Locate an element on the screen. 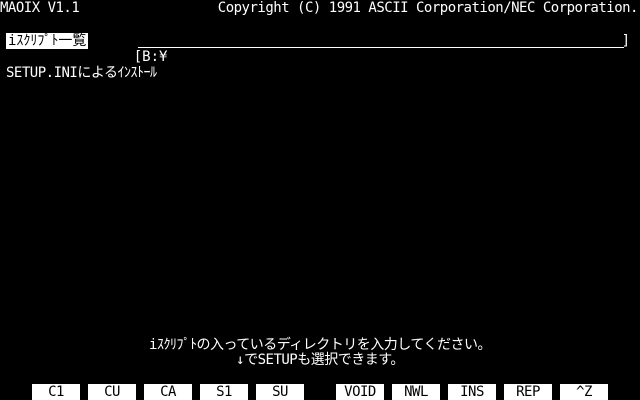 This screenshot has height=400, width=640. fkey-10-ctrl-z: ^Z is located at coordinates (584, 392).